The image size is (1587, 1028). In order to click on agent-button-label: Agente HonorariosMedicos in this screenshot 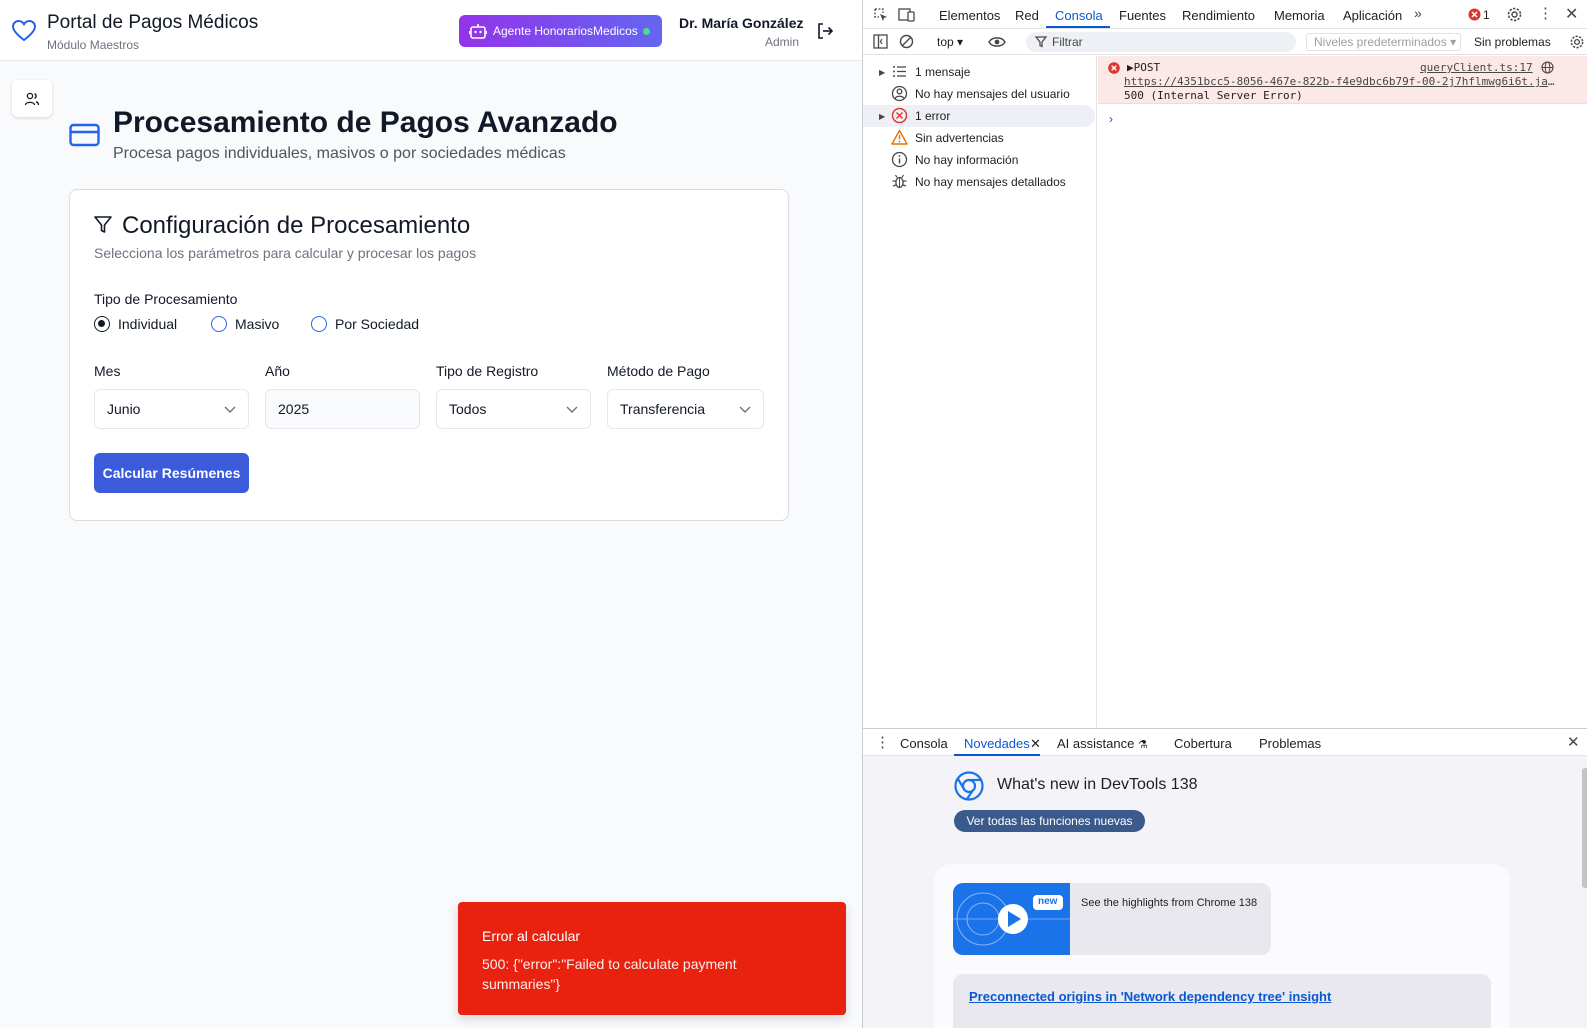, I will do `click(565, 31)`.